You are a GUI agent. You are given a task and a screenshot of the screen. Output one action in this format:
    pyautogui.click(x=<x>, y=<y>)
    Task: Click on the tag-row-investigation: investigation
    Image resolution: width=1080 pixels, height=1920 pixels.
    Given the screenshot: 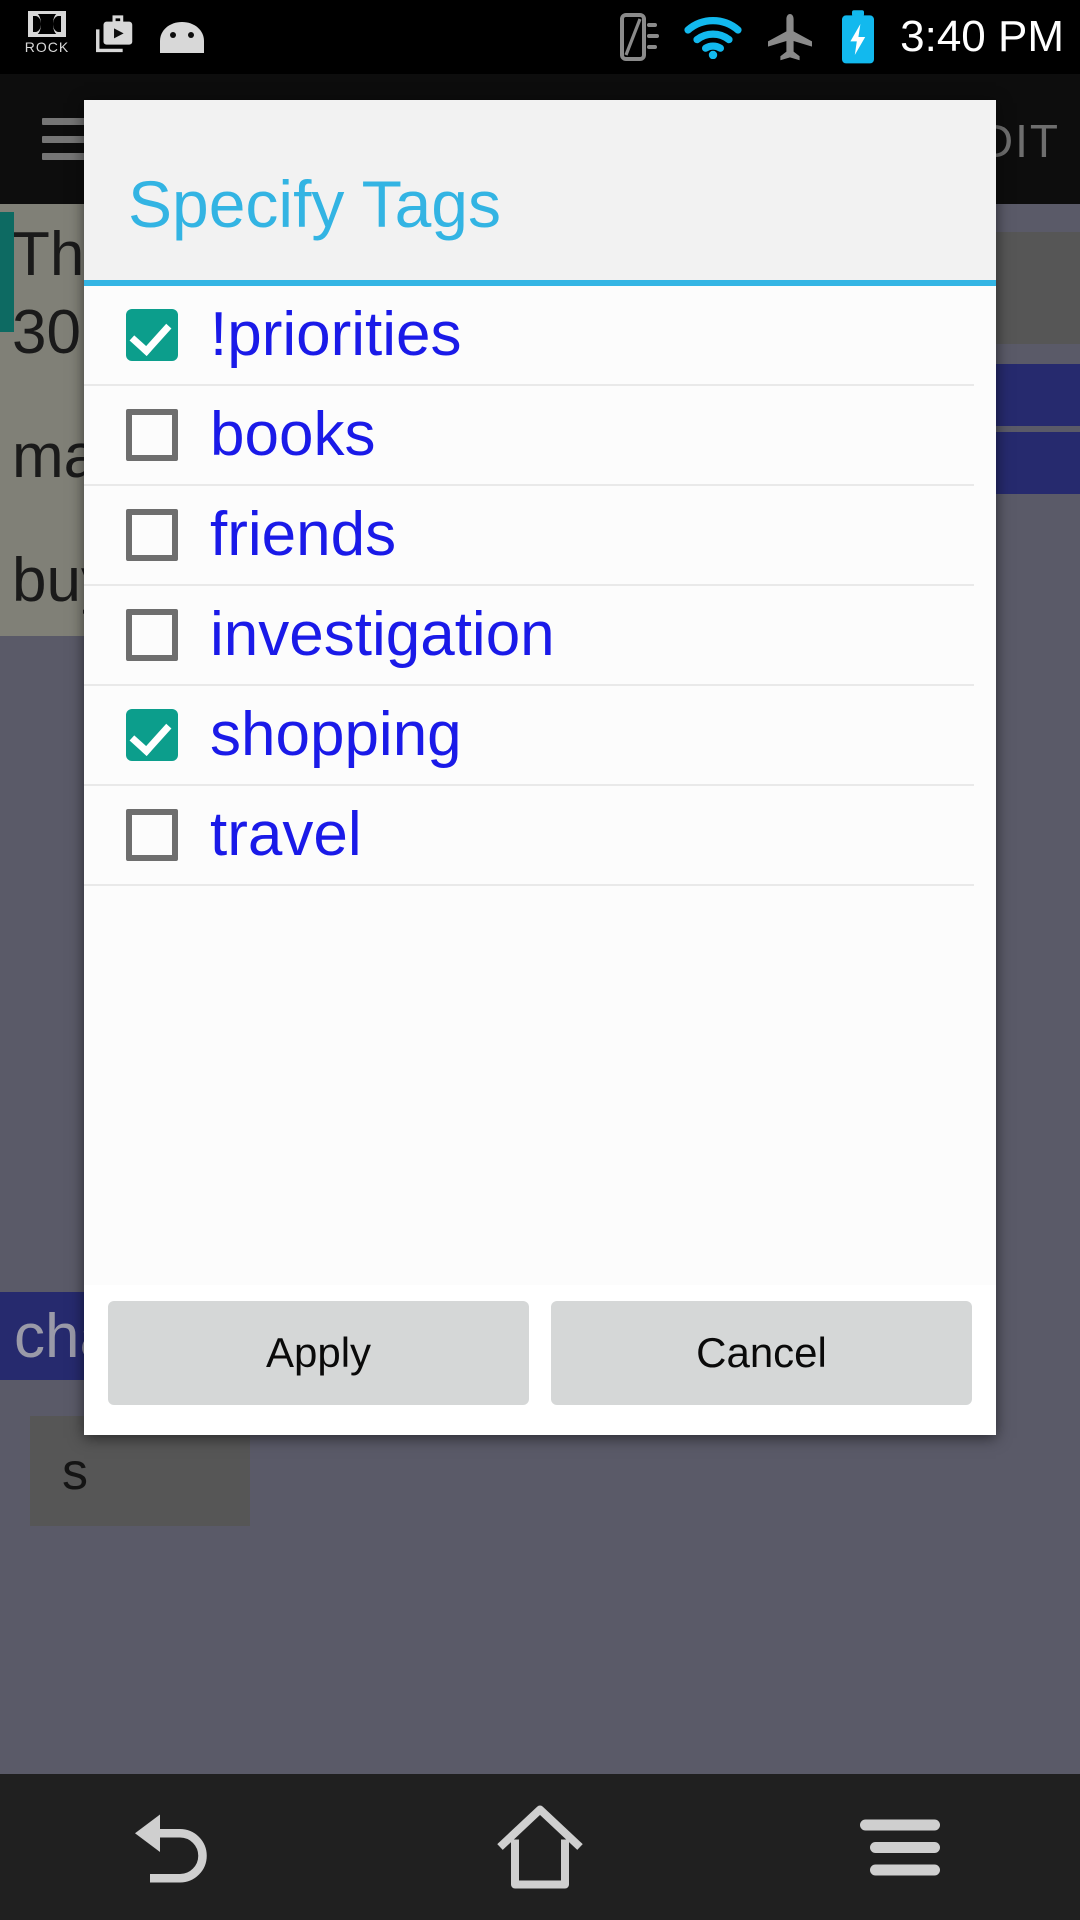 What is the action you would take?
    pyautogui.click(x=529, y=636)
    